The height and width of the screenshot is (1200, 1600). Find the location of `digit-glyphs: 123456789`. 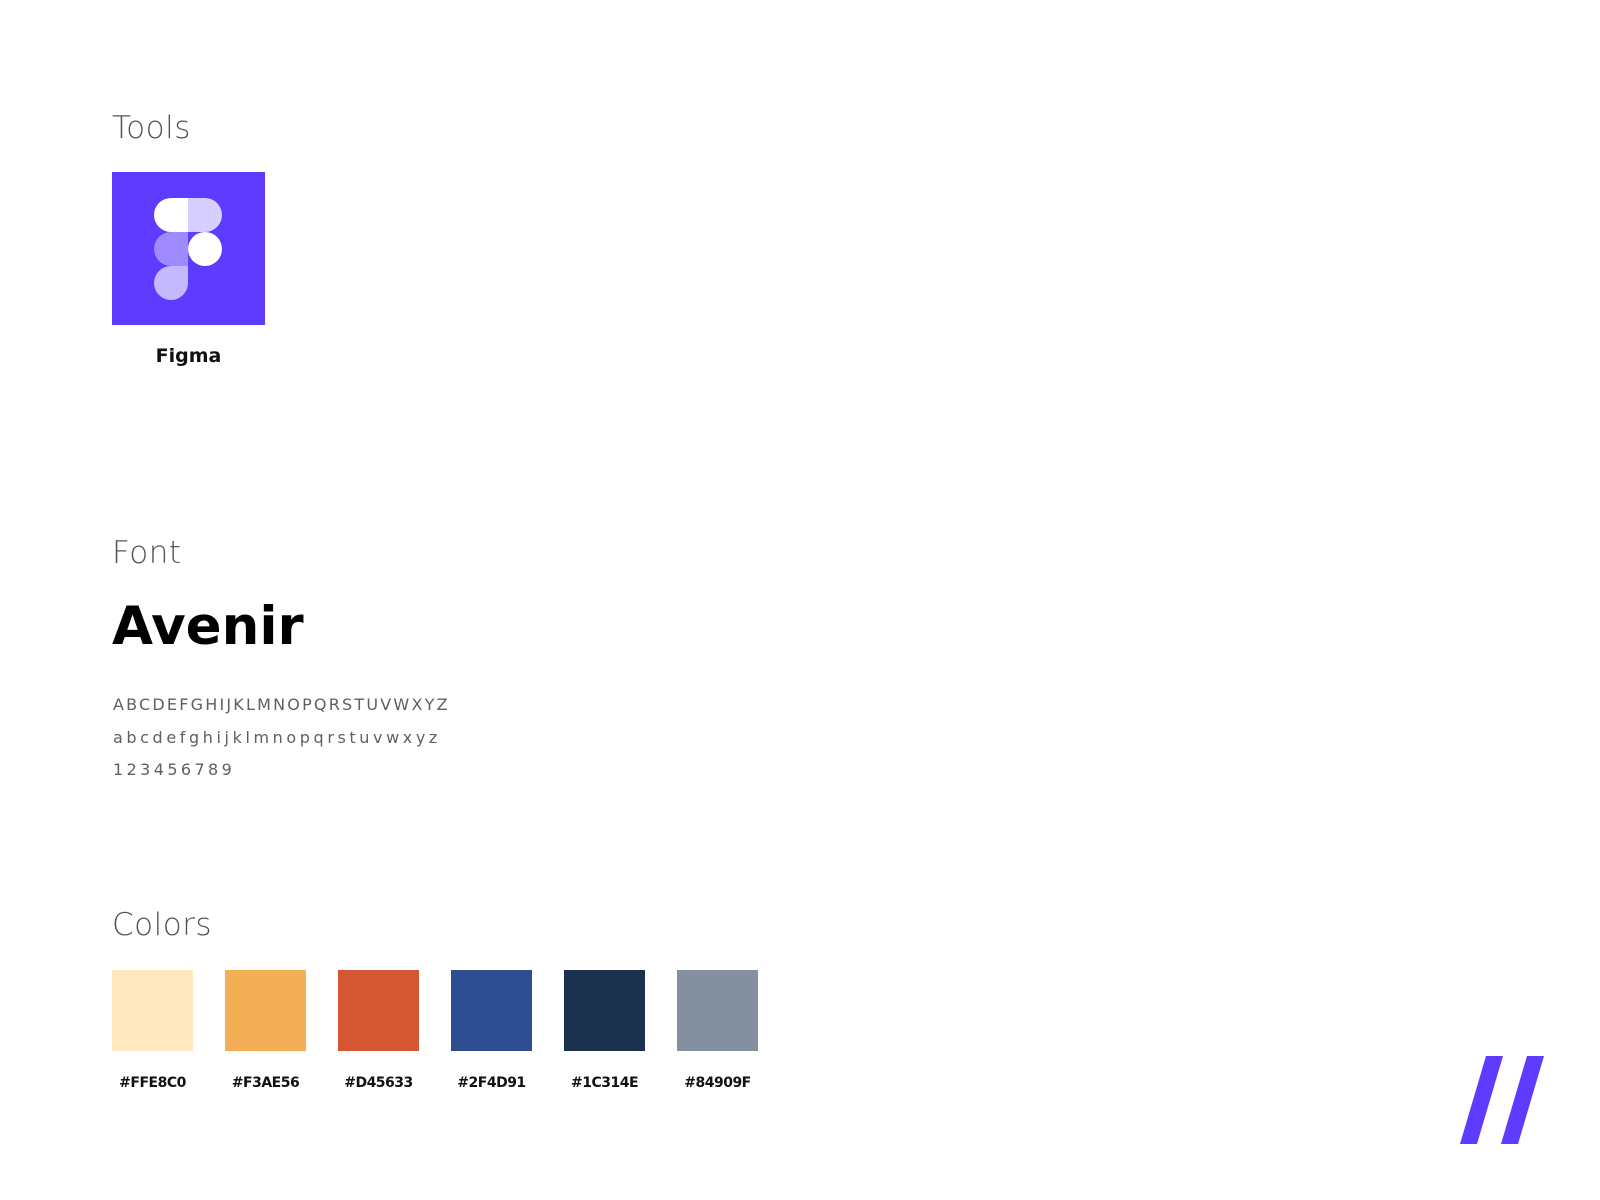

digit-glyphs: 123456789 is located at coordinates (174, 769).